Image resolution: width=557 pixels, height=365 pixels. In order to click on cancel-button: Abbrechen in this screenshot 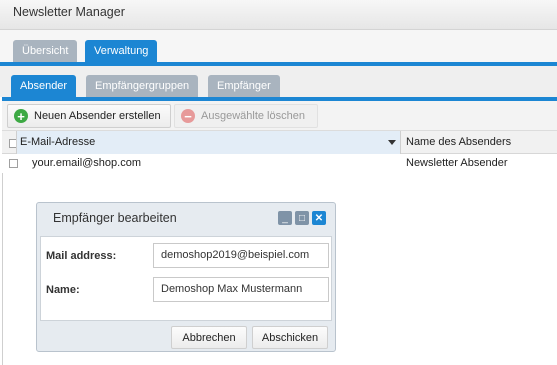, I will do `click(209, 337)`.